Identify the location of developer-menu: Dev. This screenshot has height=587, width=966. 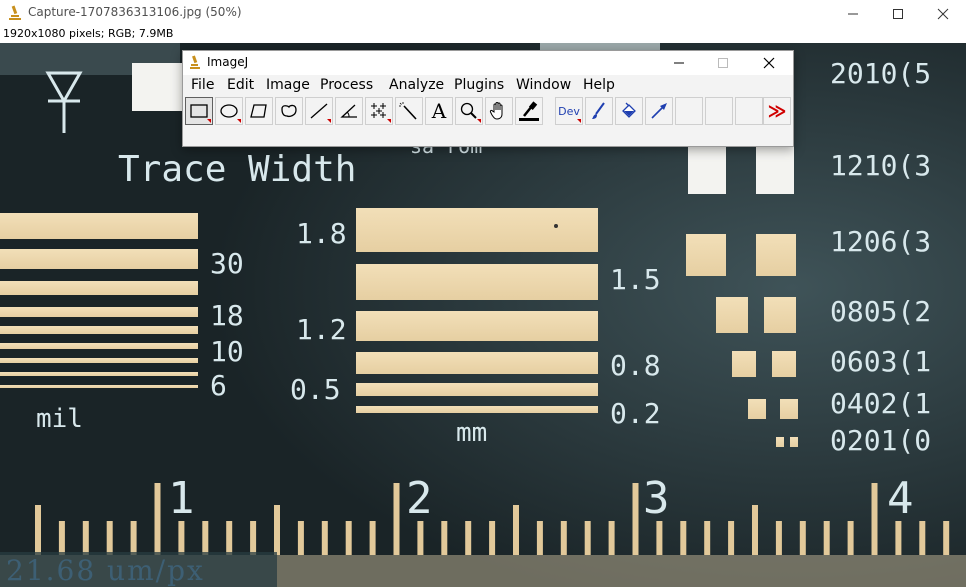
(569, 111).